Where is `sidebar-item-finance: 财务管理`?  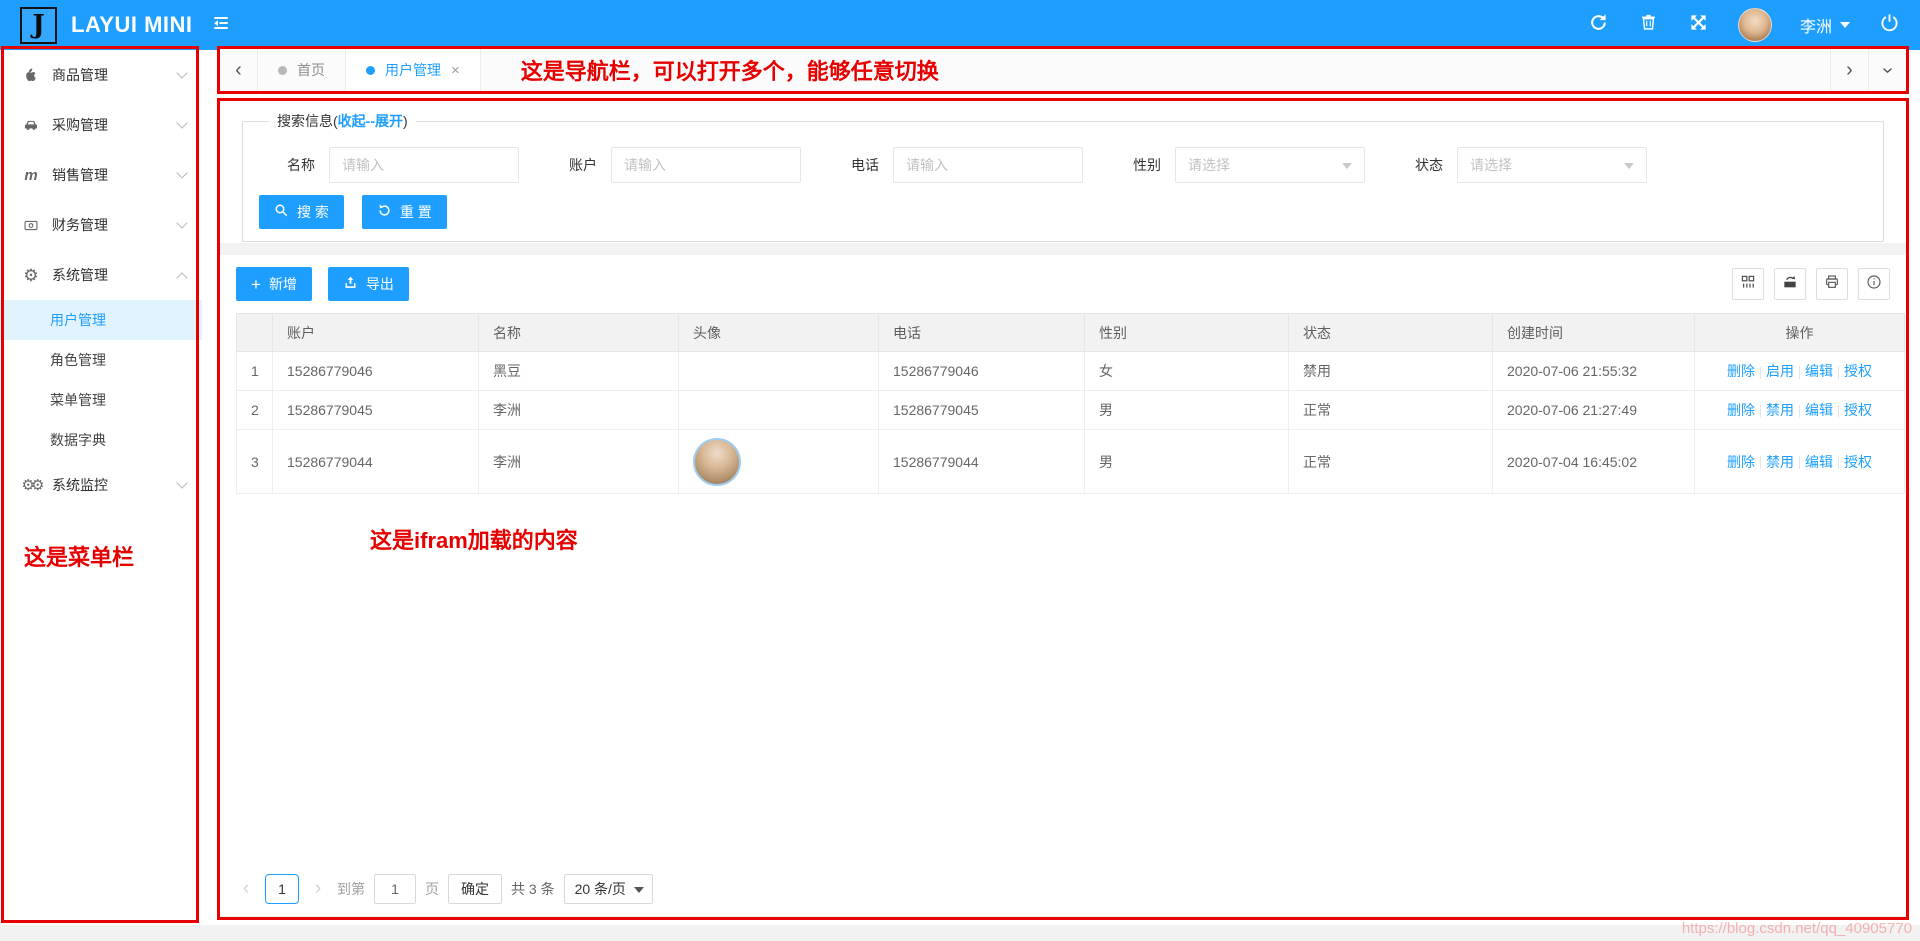 sidebar-item-finance: 财务管理 is located at coordinates (101, 225).